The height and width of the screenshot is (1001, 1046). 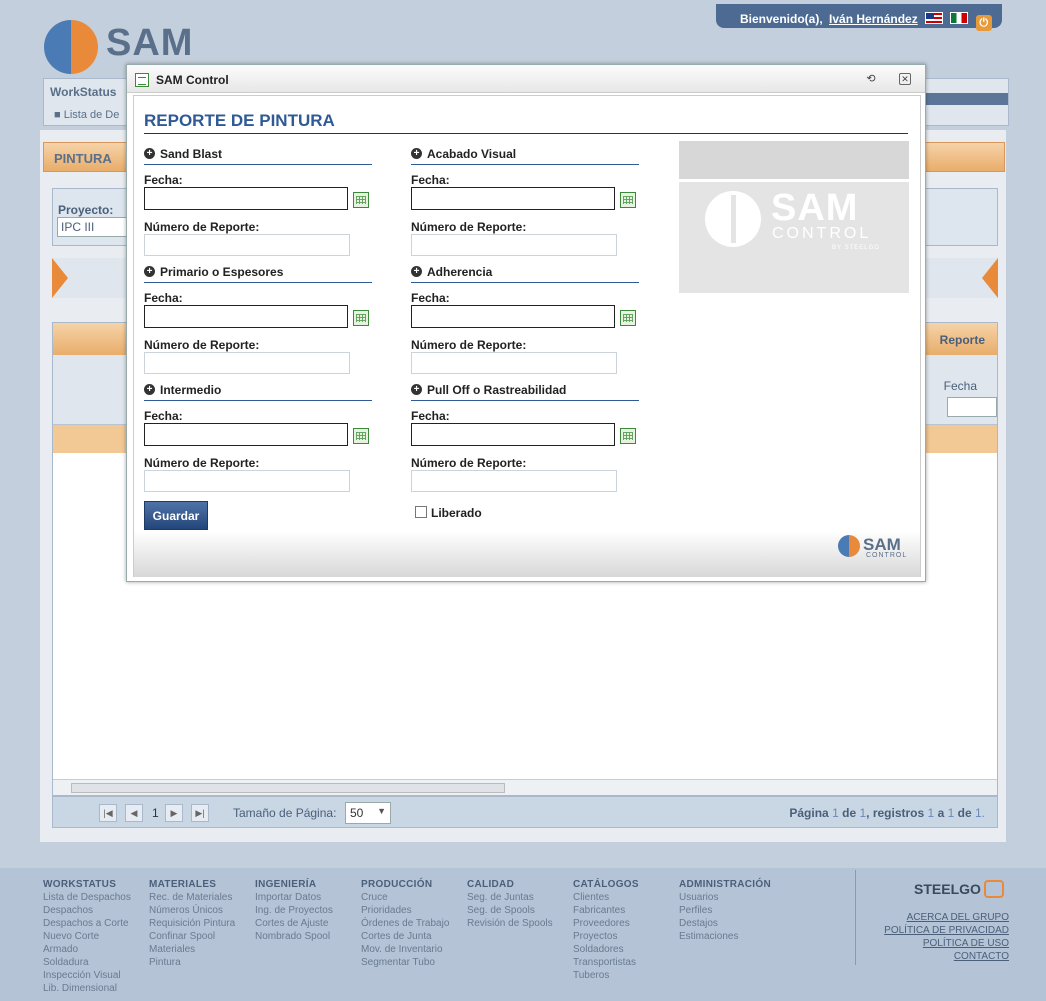 What do you see at coordinates (983, 23) in the screenshot?
I see `logout-power-icon: ⏻` at bounding box center [983, 23].